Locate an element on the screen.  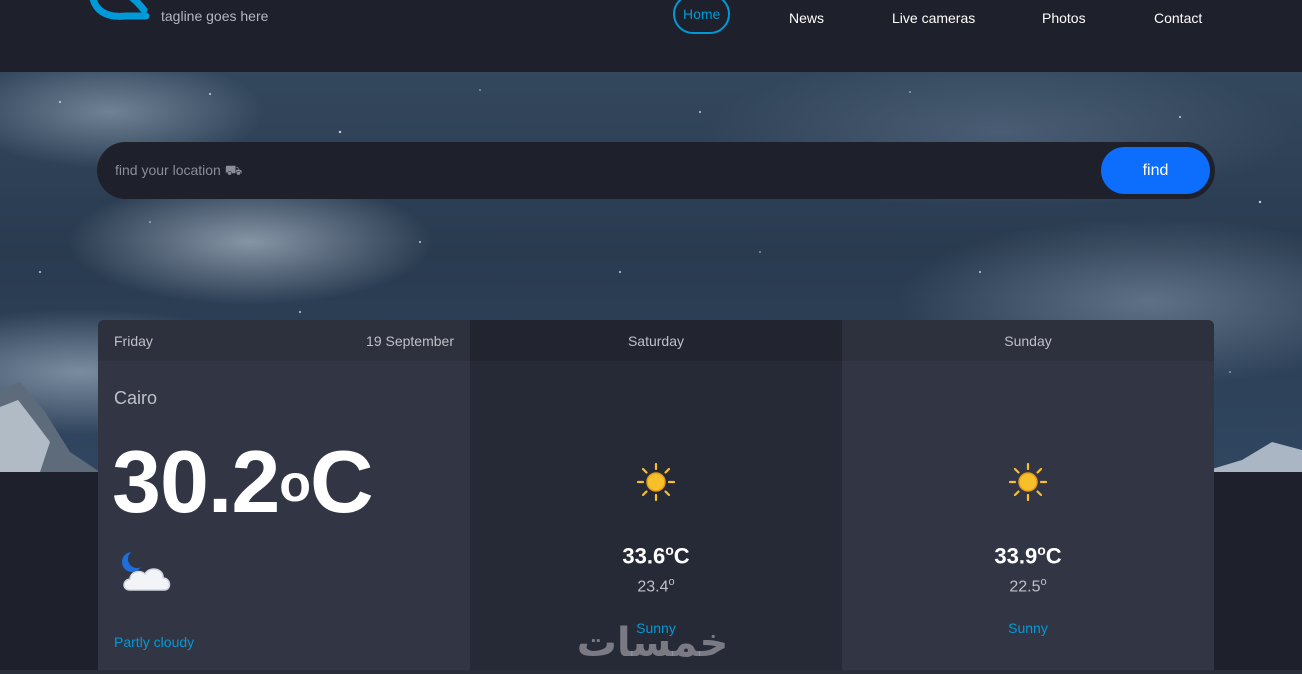
watermark: خمسات is located at coordinates (652, 643).